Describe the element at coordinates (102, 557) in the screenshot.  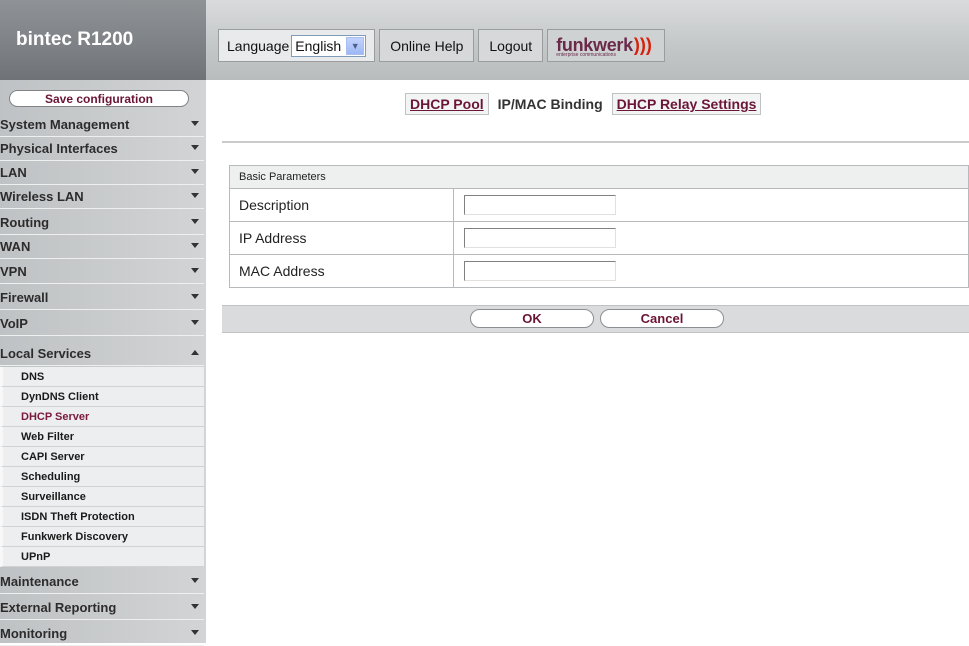
I see `submenu-upnp: UPnP` at that location.